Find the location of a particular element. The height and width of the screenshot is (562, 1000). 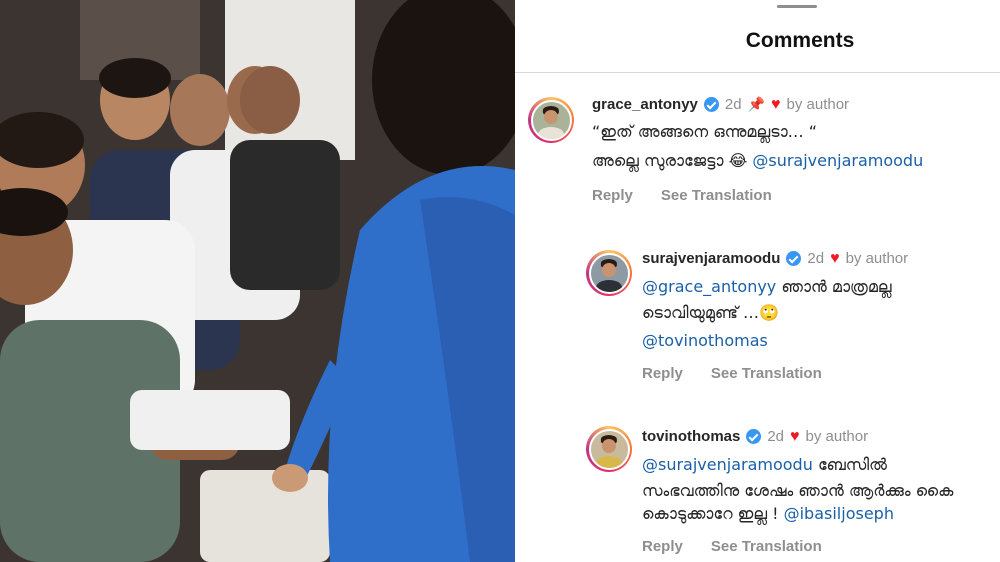

pin-icon: 📌 is located at coordinates (756, 104).